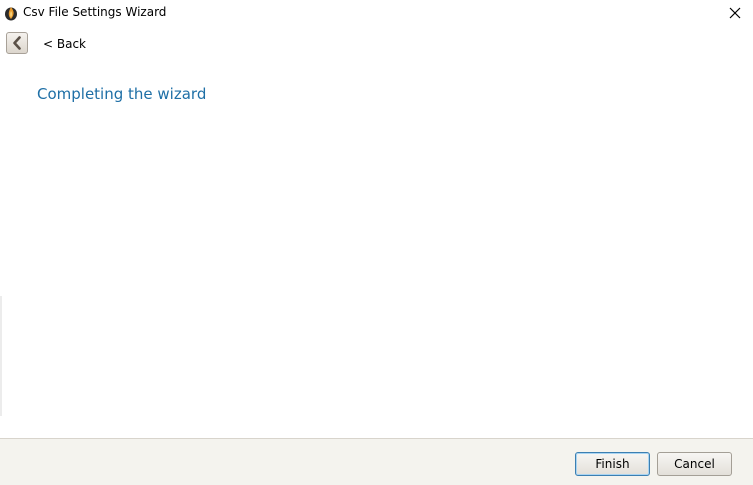 The height and width of the screenshot is (485, 753). I want to click on back-arrow-button, so click(17, 43).